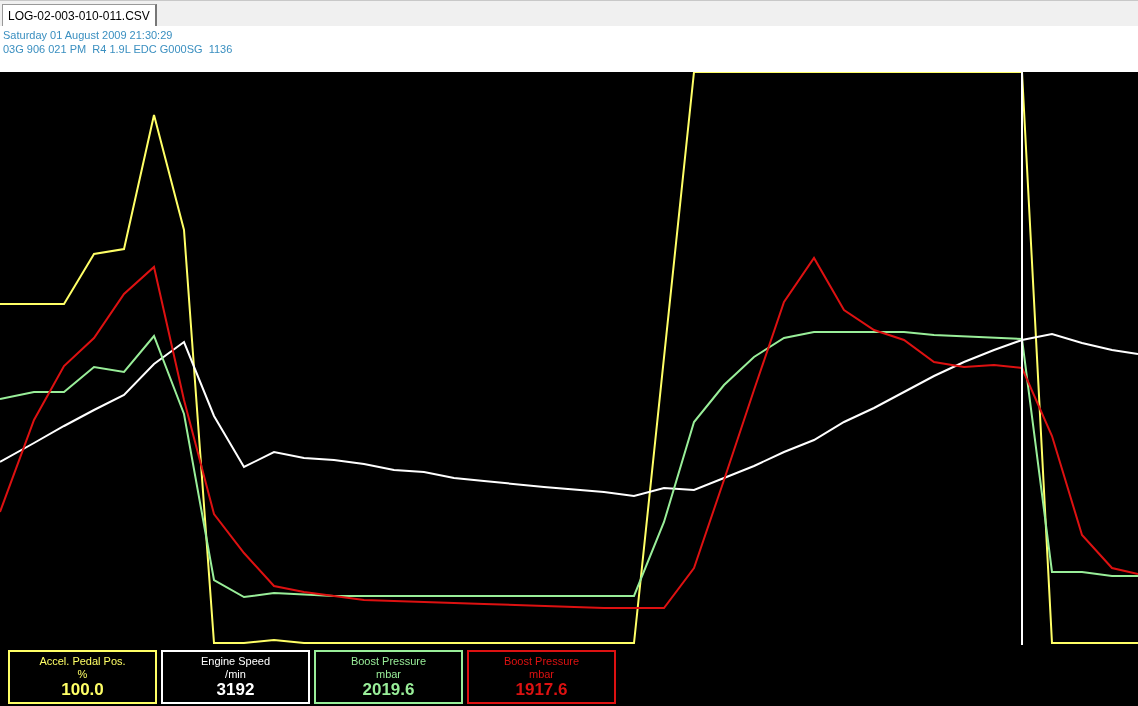  Describe the element at coordinates (235, 674) in the screenshot. I see `channel-unit: /min` at that location.